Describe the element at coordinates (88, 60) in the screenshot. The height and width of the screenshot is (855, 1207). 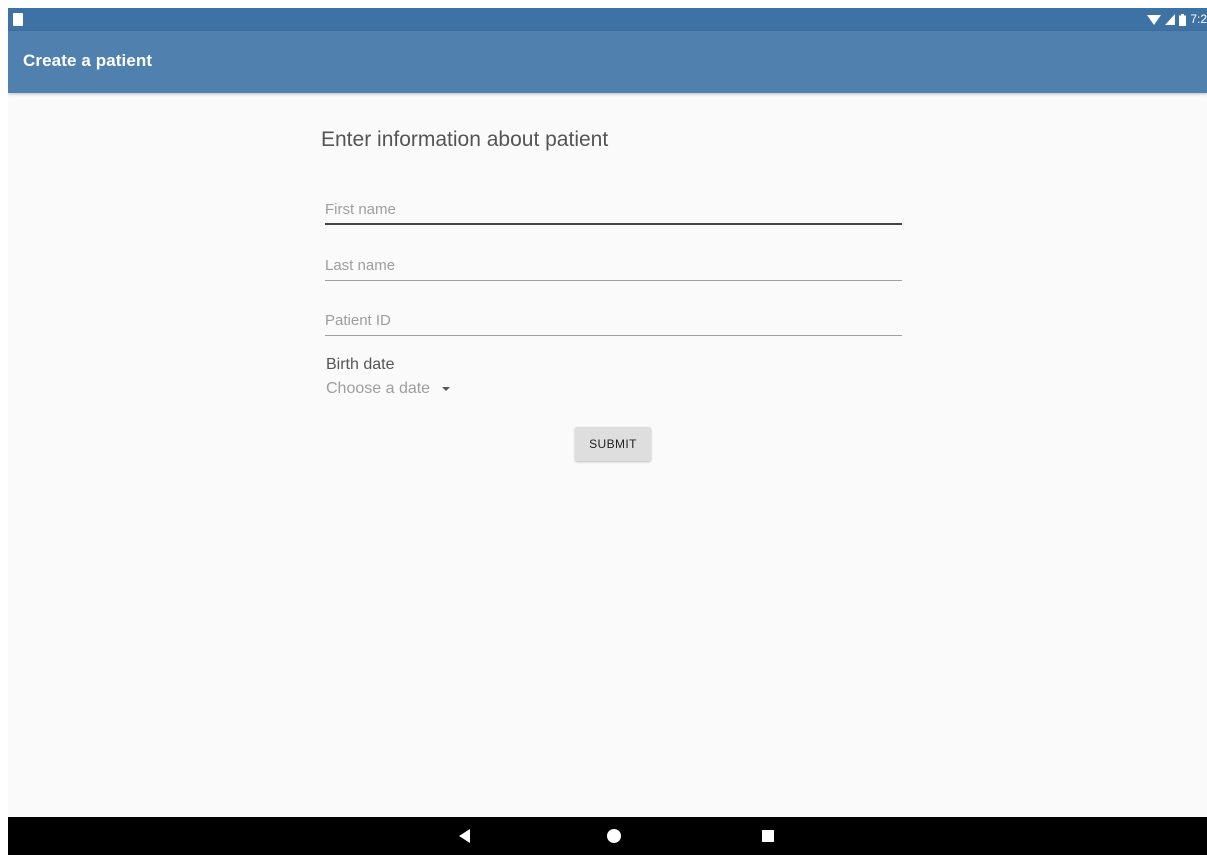
I see `toolbar-title: Create a patient` at that location.